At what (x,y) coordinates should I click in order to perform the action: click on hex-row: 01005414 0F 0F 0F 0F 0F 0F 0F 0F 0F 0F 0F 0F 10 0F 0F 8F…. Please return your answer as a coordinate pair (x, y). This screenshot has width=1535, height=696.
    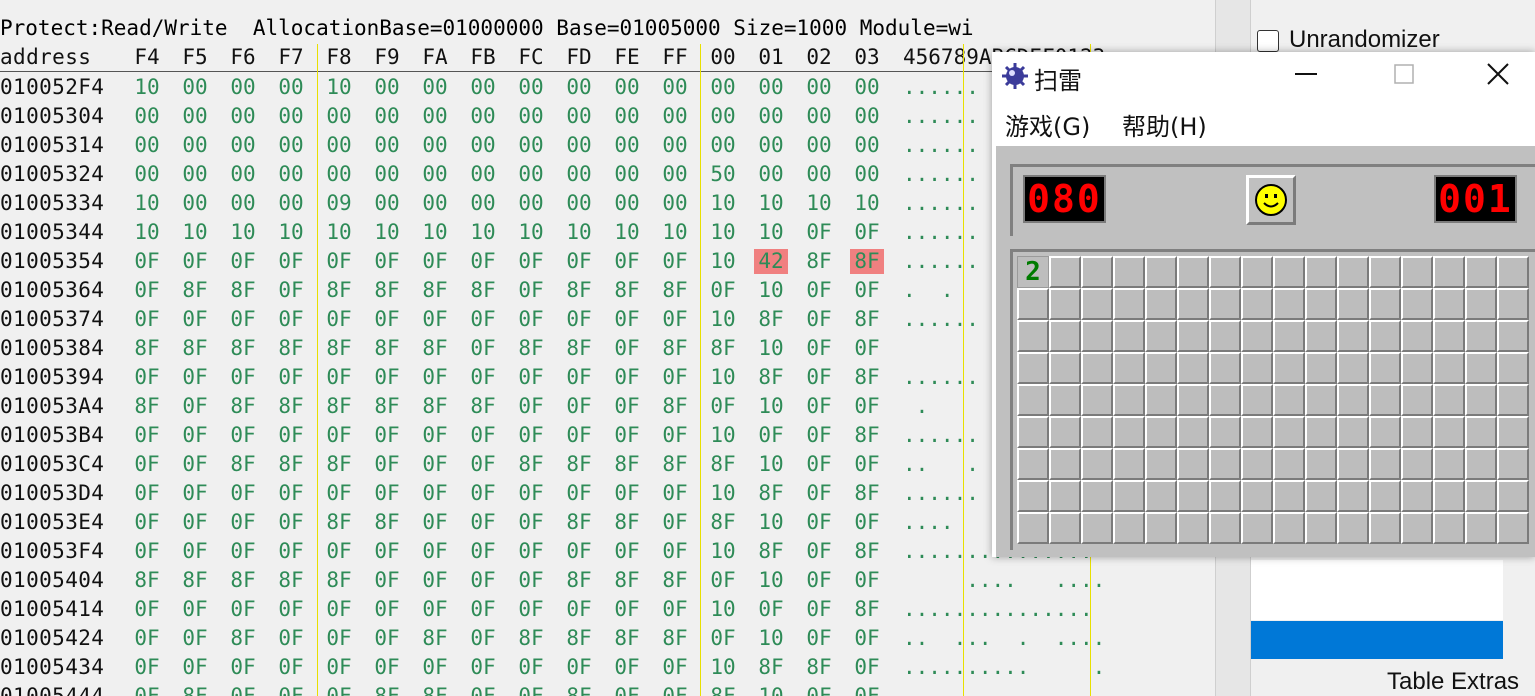
    Looking at the image, I should click on (607, 609).